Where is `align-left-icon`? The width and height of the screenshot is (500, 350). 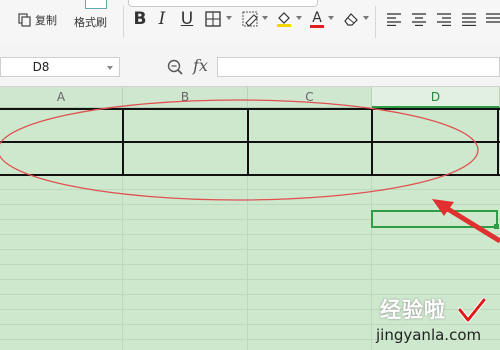 align-left-icon is located at coordinates (394, 19).